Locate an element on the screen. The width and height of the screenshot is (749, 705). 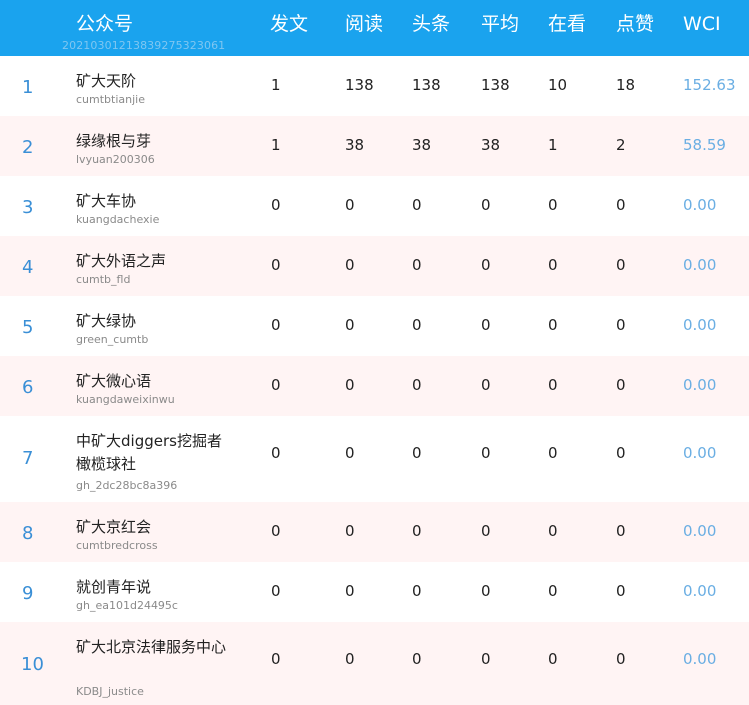
table-row: 5 矿大绿协 green_cumtb 0 0 0 0 0 0 0.00 is located at coordinates (374, 326).